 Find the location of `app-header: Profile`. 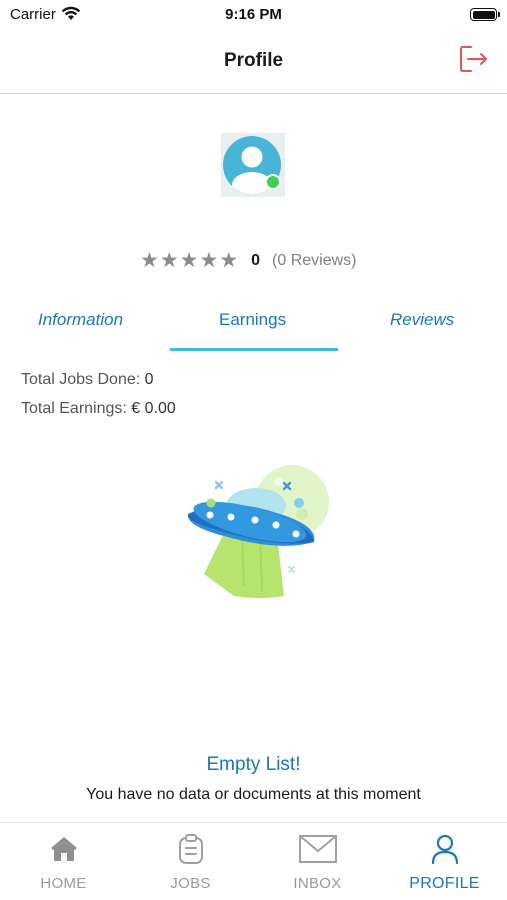

app-header: Profile is located at coordinates (253, 62).